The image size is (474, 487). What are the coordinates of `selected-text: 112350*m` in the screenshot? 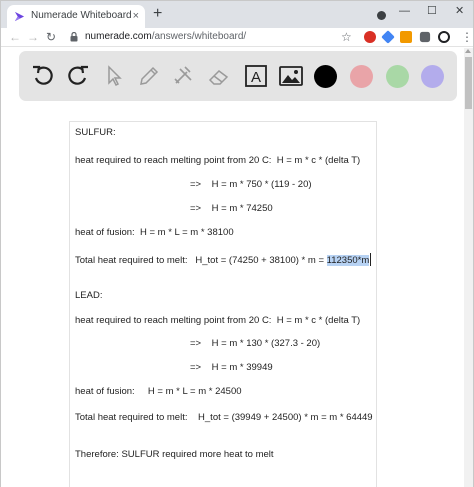 It's located at (348, 260).